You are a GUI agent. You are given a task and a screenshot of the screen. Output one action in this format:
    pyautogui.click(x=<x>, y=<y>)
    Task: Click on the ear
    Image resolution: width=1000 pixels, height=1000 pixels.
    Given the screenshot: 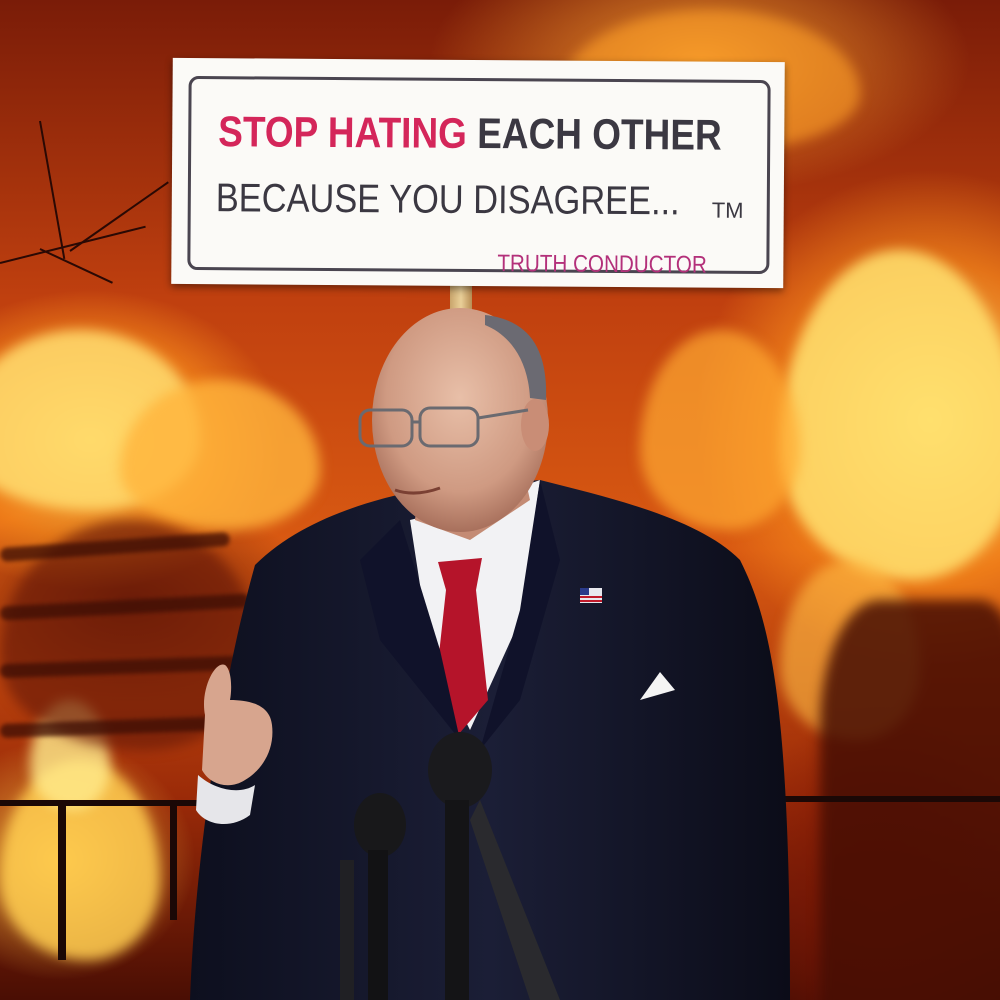 What is the action you would take?
    pyautogui.click(x=535, y=425)
    